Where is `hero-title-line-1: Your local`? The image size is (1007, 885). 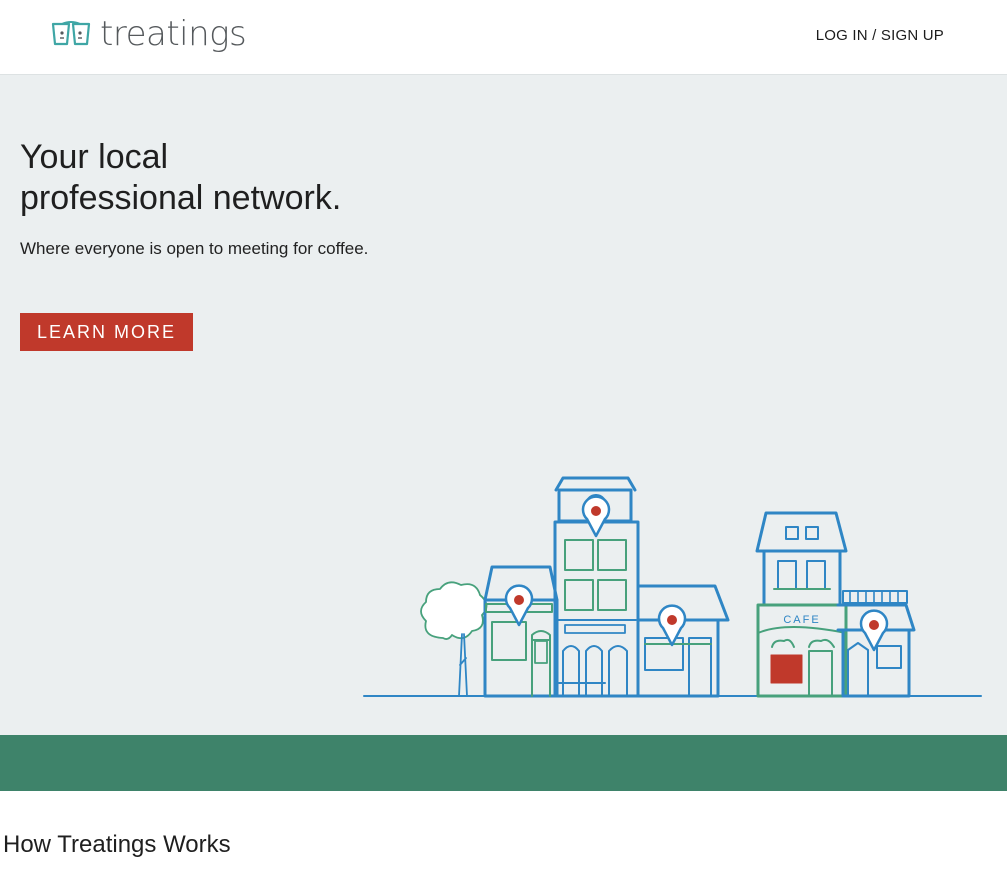 hero-title-line-1: Your local is located at coordinates (94, 157).